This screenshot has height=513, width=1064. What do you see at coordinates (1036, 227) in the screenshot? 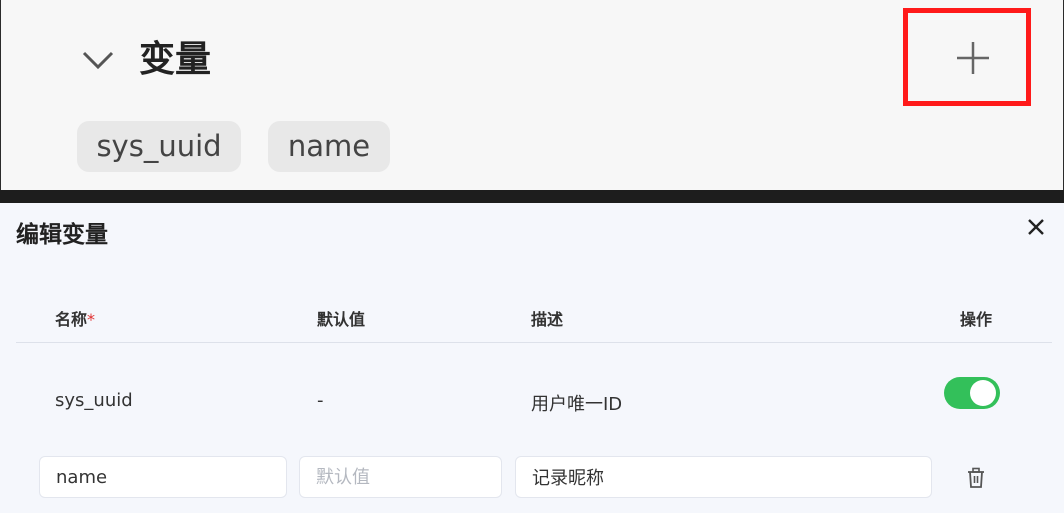
I see `close-icon` at bounding box center [1036, 227].